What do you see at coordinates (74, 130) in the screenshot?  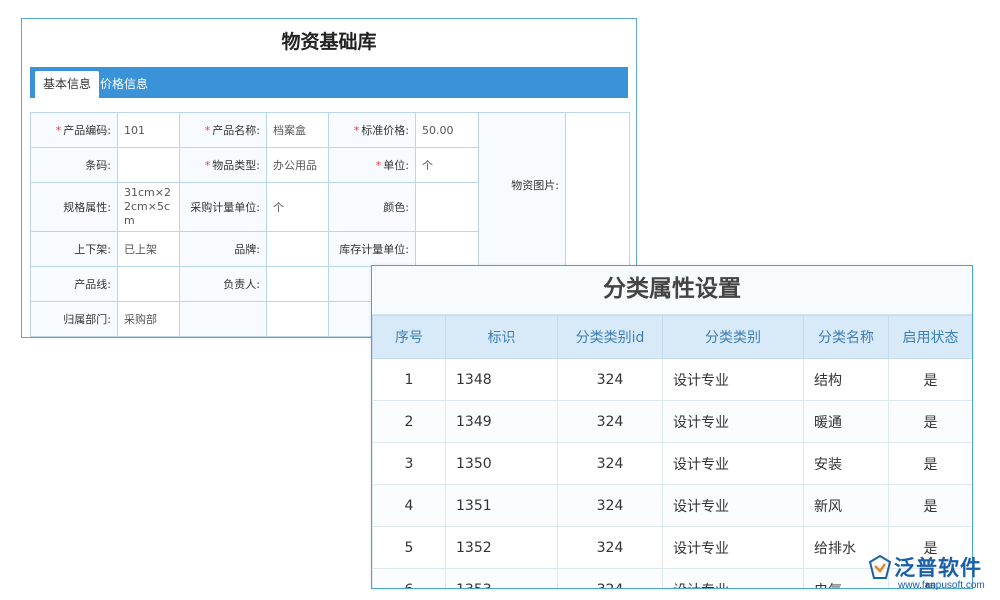 I see `product-code-label: * 产品编码:` at bounding box center [74, 130].